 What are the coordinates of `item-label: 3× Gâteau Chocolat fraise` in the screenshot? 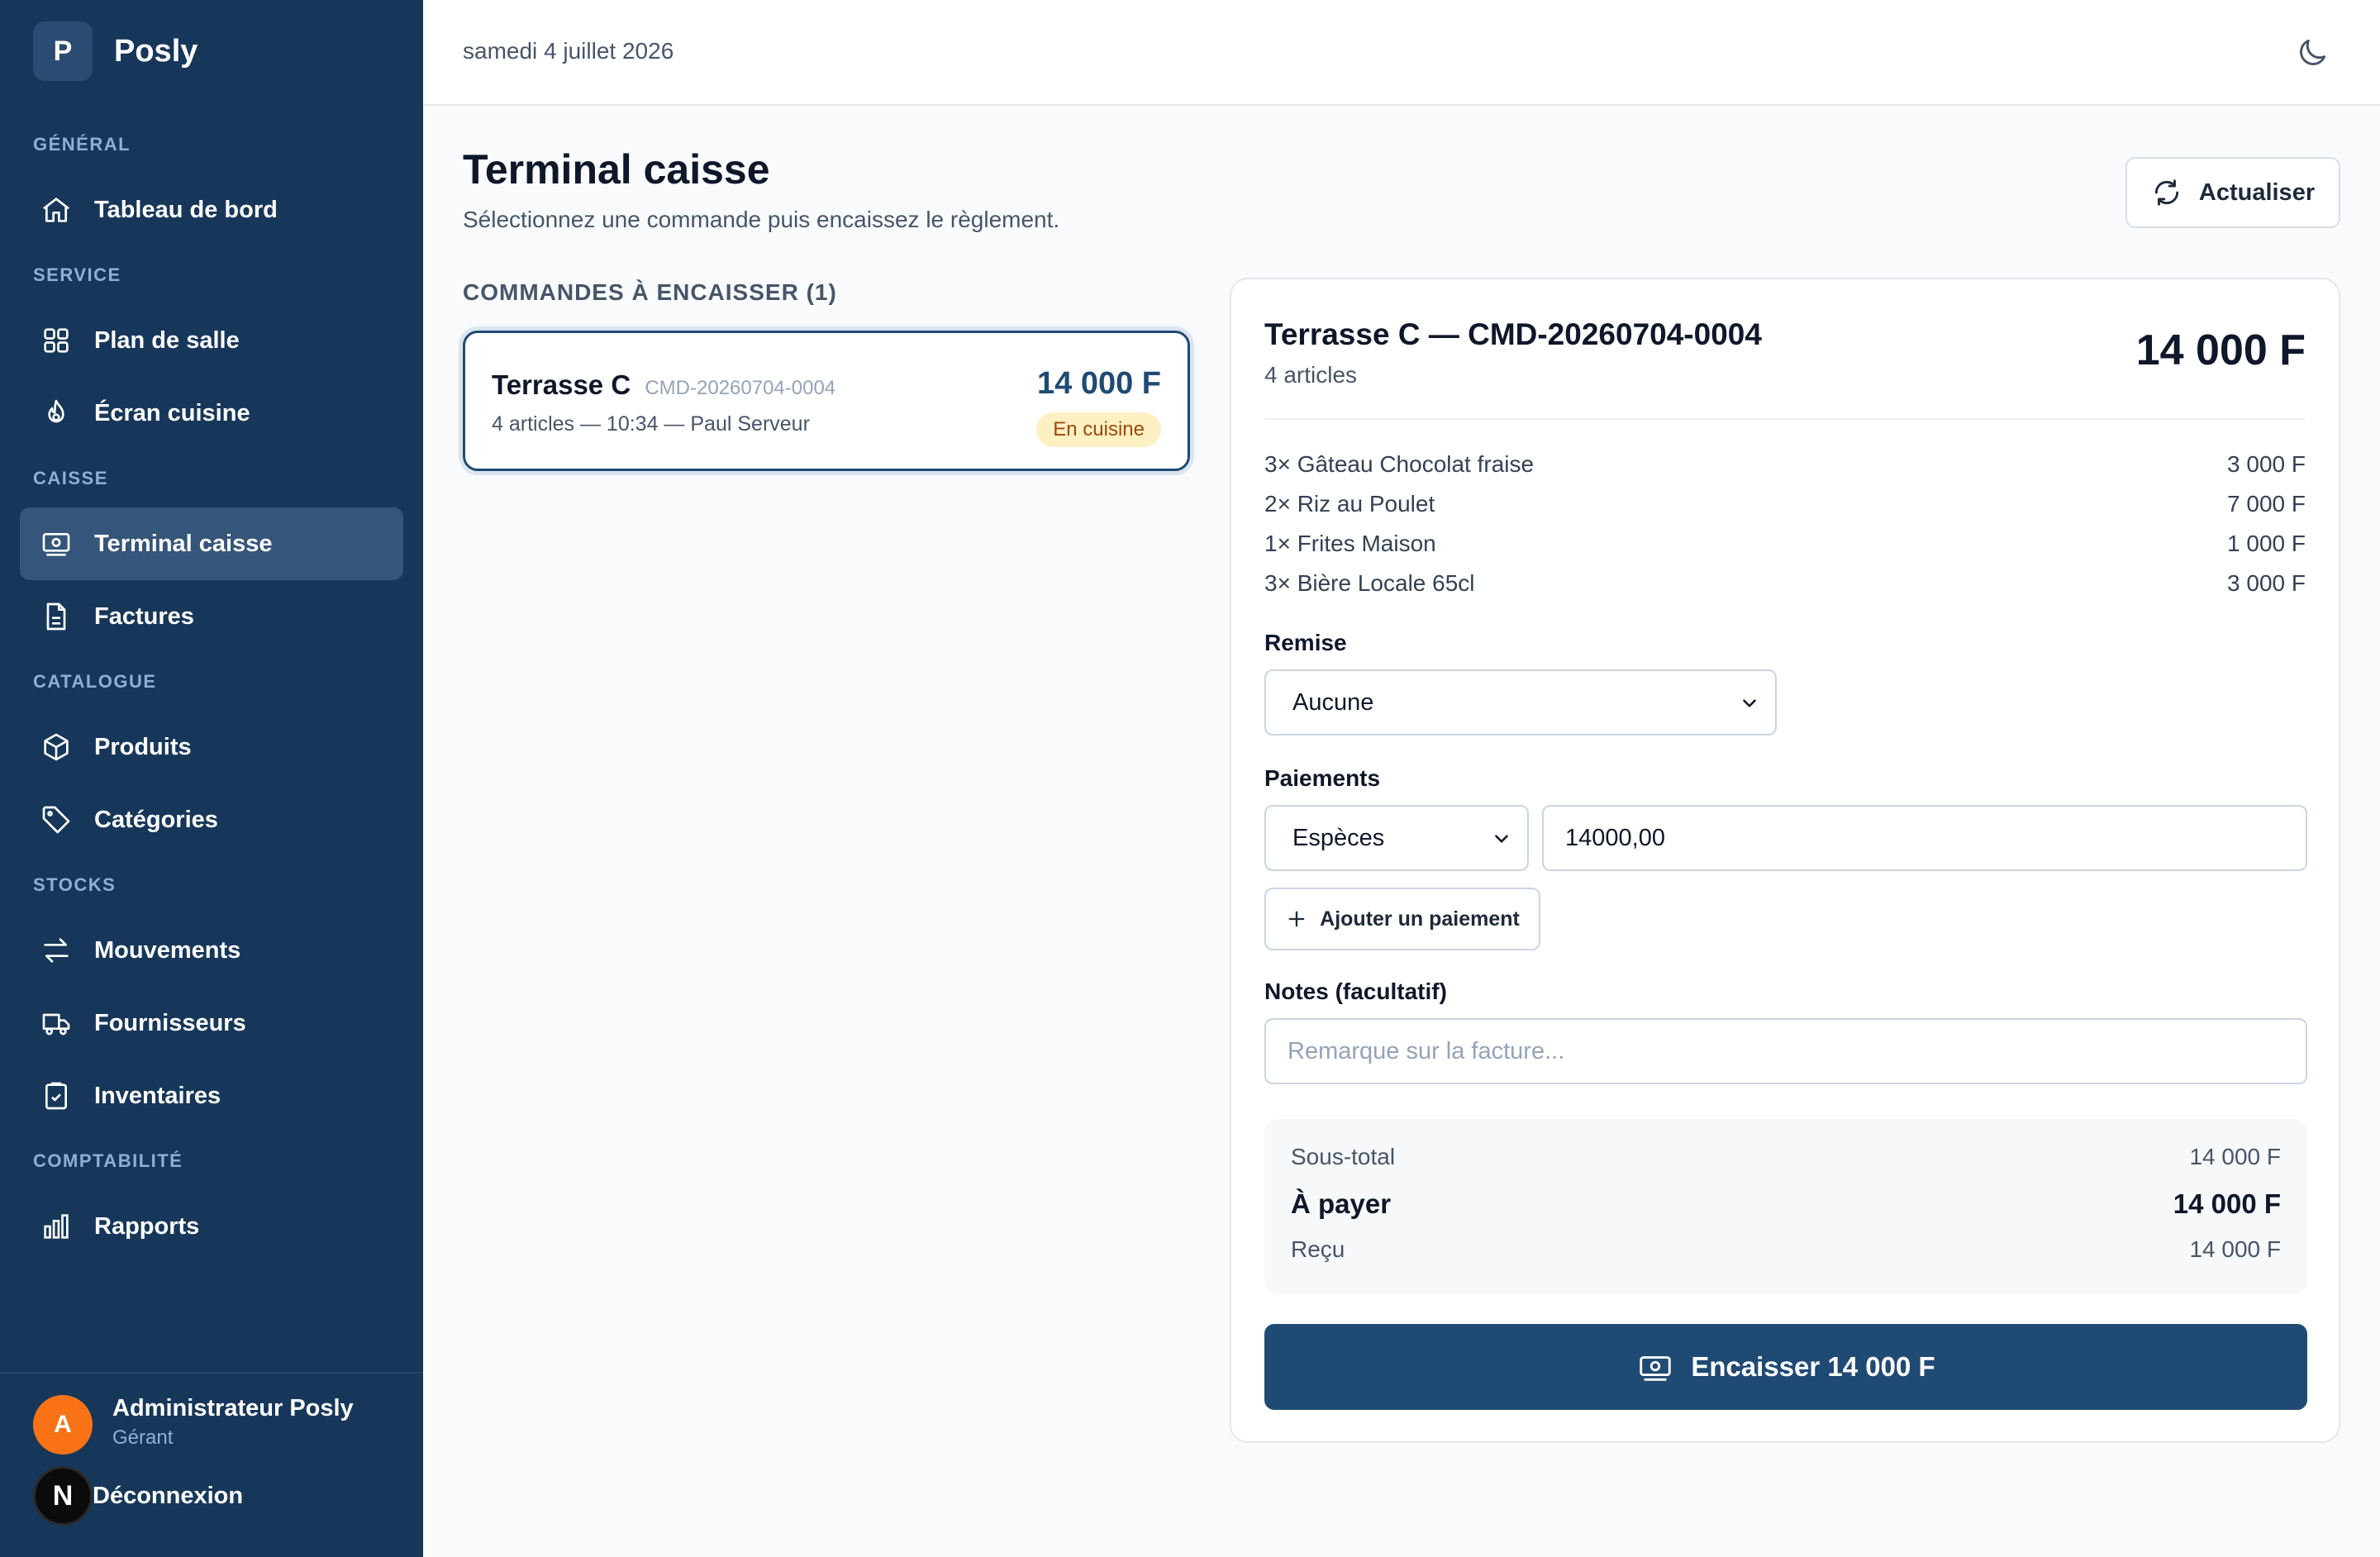 It's located at (1399, 464).